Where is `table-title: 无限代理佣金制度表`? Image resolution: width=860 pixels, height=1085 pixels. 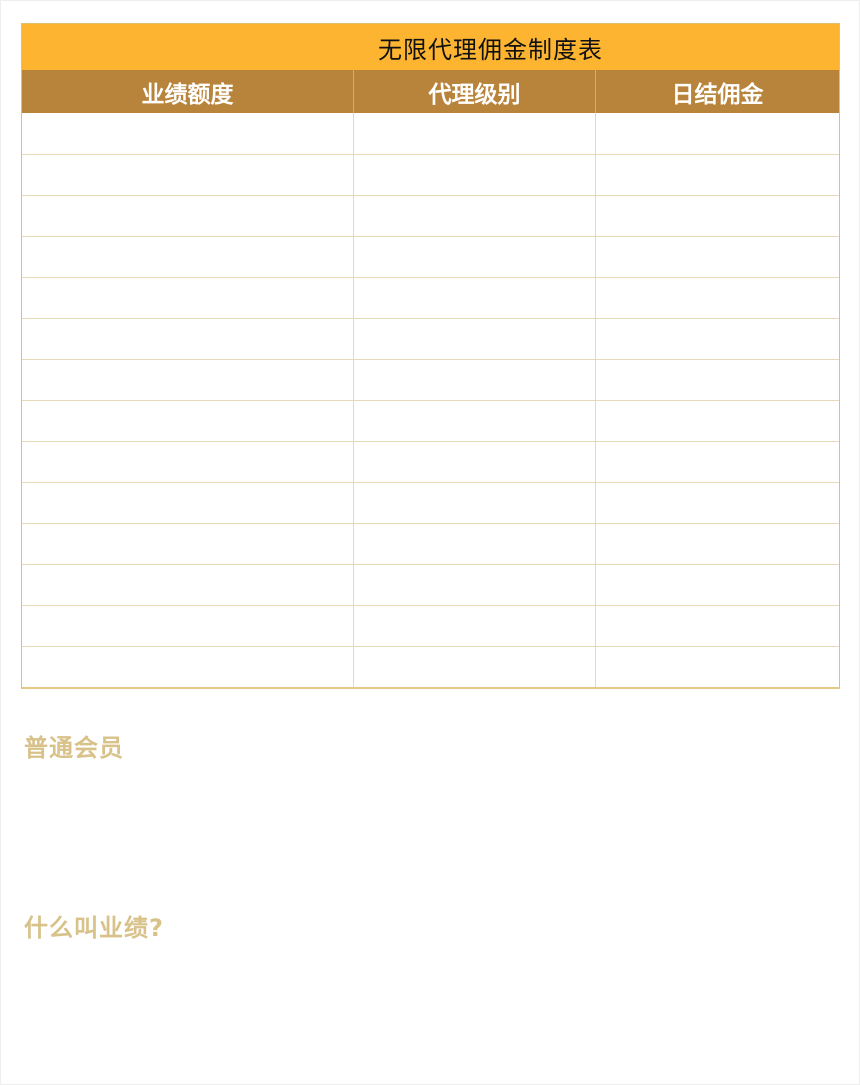 table-title: 无限代理佣金制度表 is located at coordinates (430, 47).